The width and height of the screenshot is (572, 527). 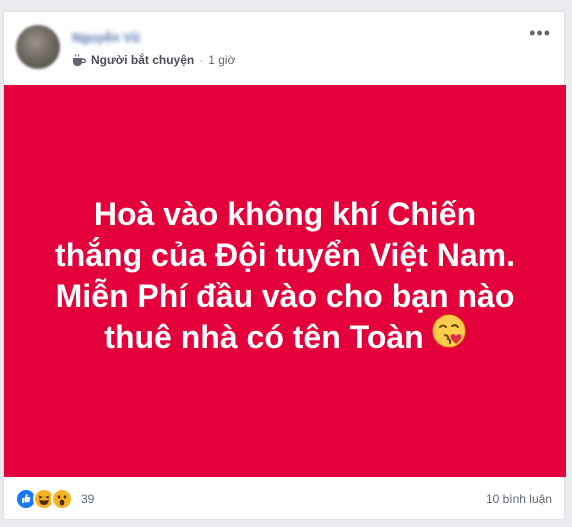 I want to click on comments-count-link: 10 bình luận, so click(x=519, y=499).